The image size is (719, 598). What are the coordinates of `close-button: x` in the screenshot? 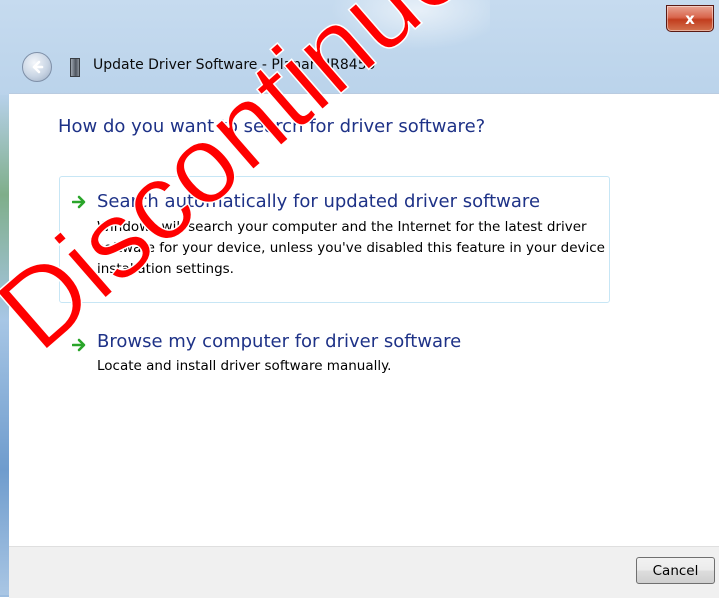 It's located at (690, 18).